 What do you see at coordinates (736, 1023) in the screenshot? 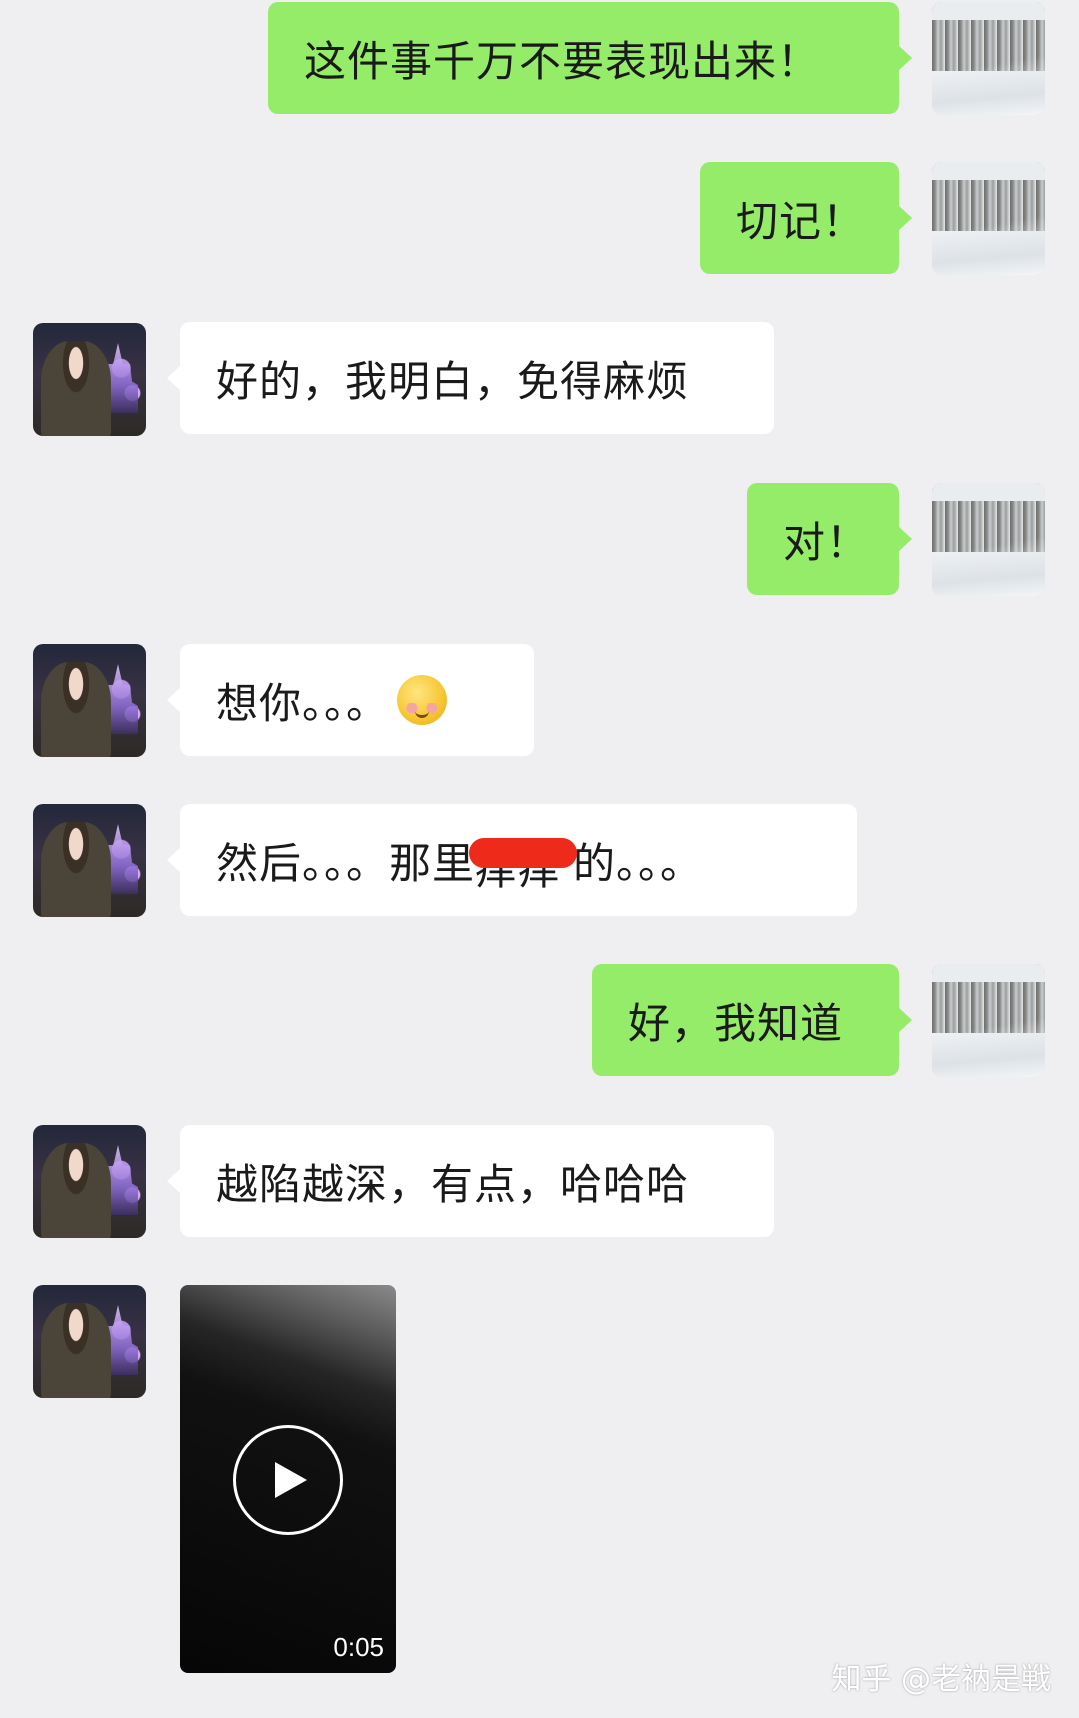
I see `message-text: 好，我知道` at bounding box center [736, 1023].